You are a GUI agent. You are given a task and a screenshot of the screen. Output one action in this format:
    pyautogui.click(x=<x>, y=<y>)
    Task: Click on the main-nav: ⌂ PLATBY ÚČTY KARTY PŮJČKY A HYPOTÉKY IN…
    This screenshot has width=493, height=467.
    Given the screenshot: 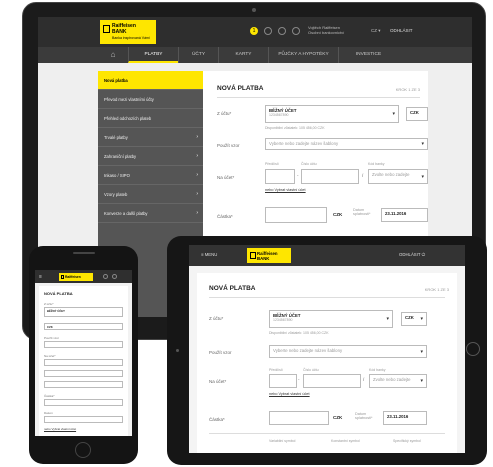 What is the action you would take?
    pyautogui.click(x=255, y=55)
    